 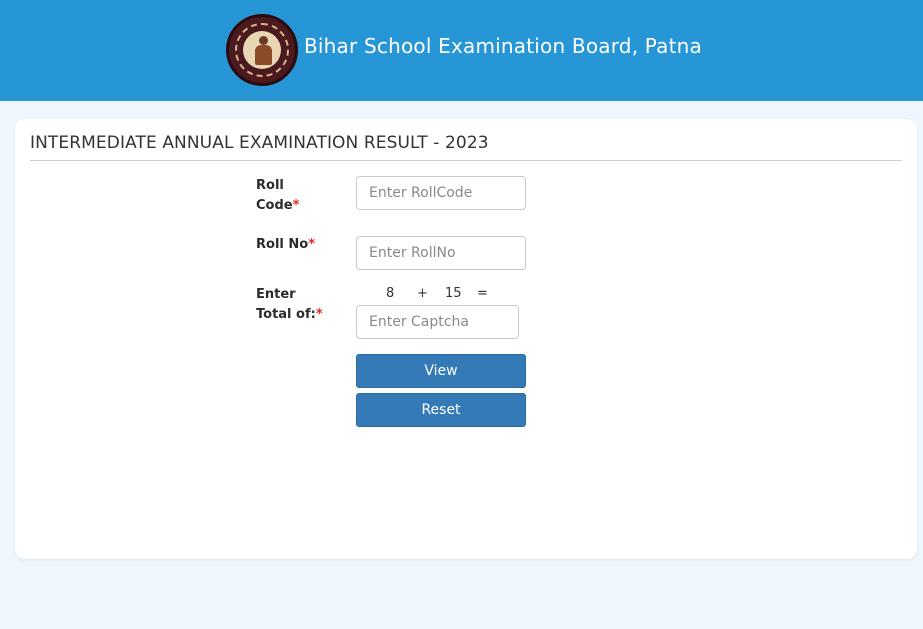 I want to click on captcha-label: Enter Total of:*, so click(x=289, y=305).